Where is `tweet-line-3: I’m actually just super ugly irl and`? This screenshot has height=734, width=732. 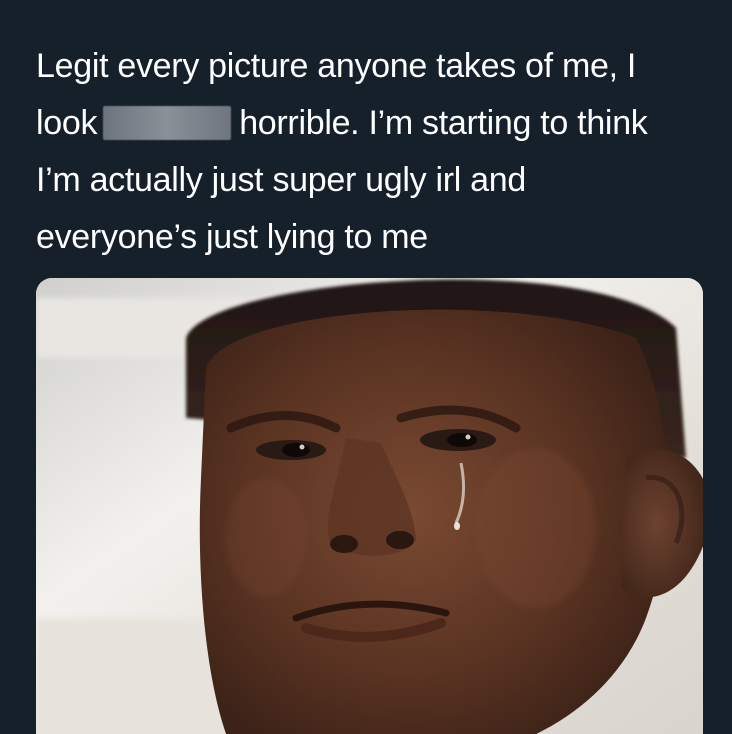
tweet-line-3: I’m actually just super ugly irl and is located at coordinates (281, 180).